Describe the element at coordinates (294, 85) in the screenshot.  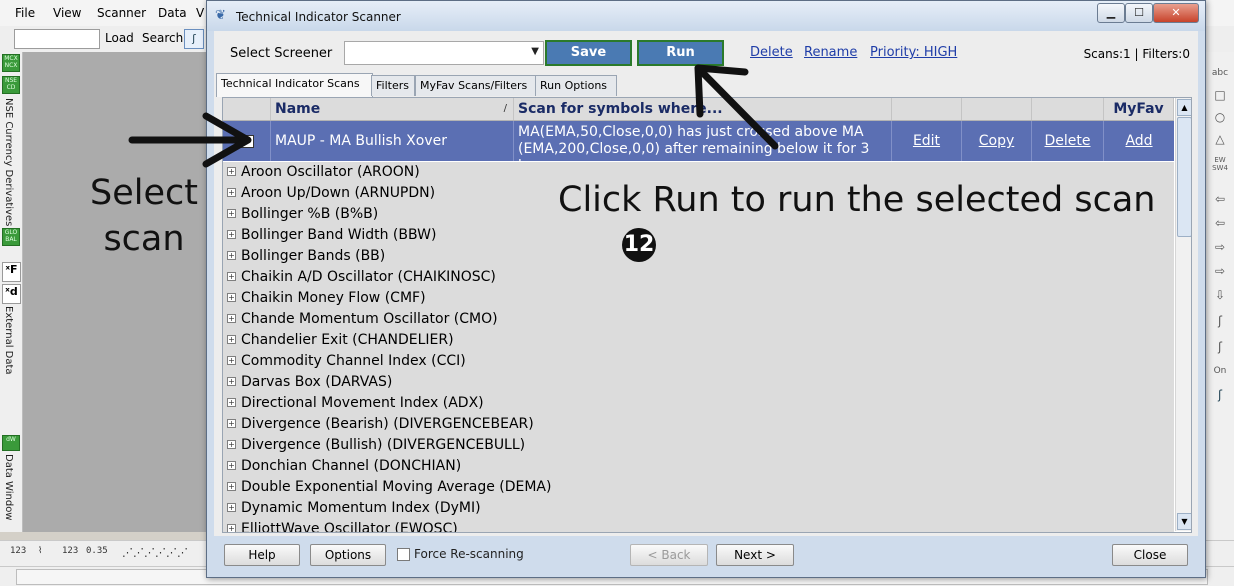
I see `tab-technical-indicator-scans: Technical Indicator Scans` at that location.